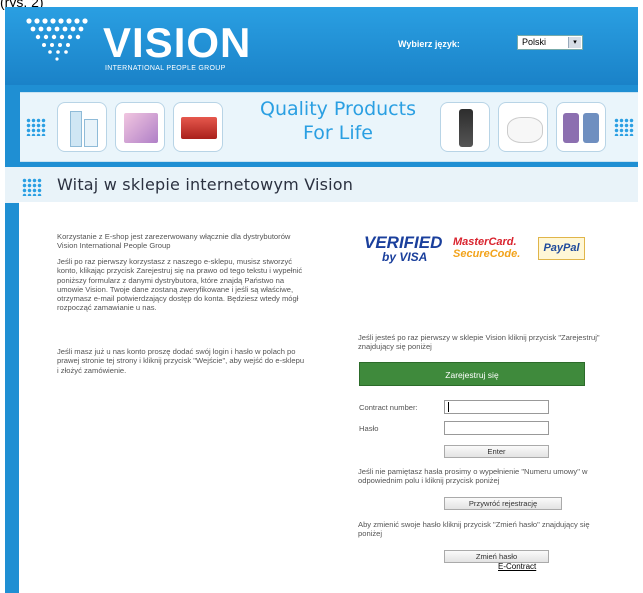 The image size is (643, 593). Describe the element at coordinates (517, 566) in the screenshot. I see `e-contract-link: E-Contract` at that location.